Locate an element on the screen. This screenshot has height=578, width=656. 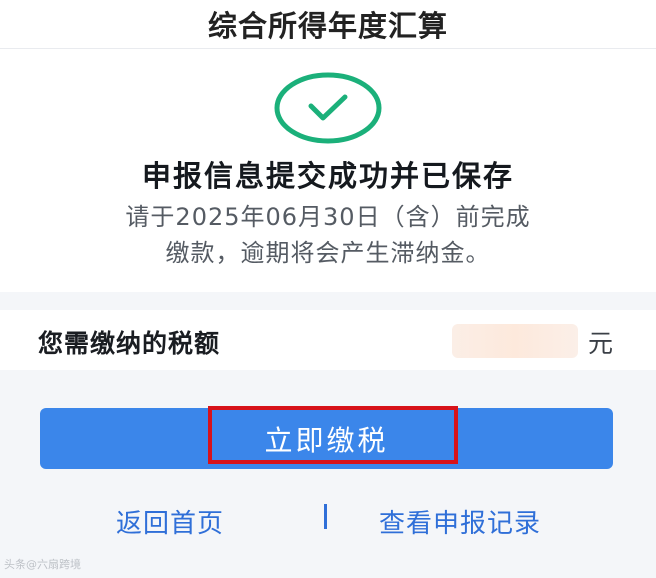
tax-amount-row: 您需缴纳的税额 元 is located at coordinates (328, 340).